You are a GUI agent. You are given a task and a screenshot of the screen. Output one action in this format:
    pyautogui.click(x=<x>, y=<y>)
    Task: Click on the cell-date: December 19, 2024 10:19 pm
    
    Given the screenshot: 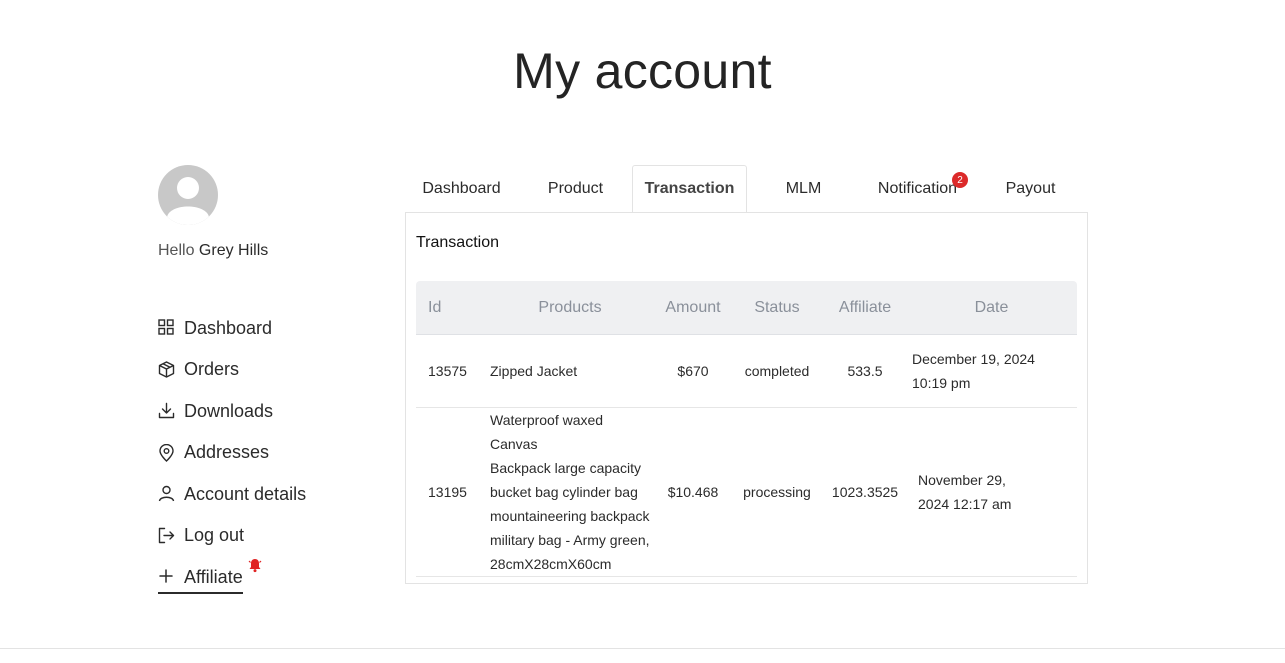 What is the action you would take?
    pyautogui.click(x=991, y=371)
    